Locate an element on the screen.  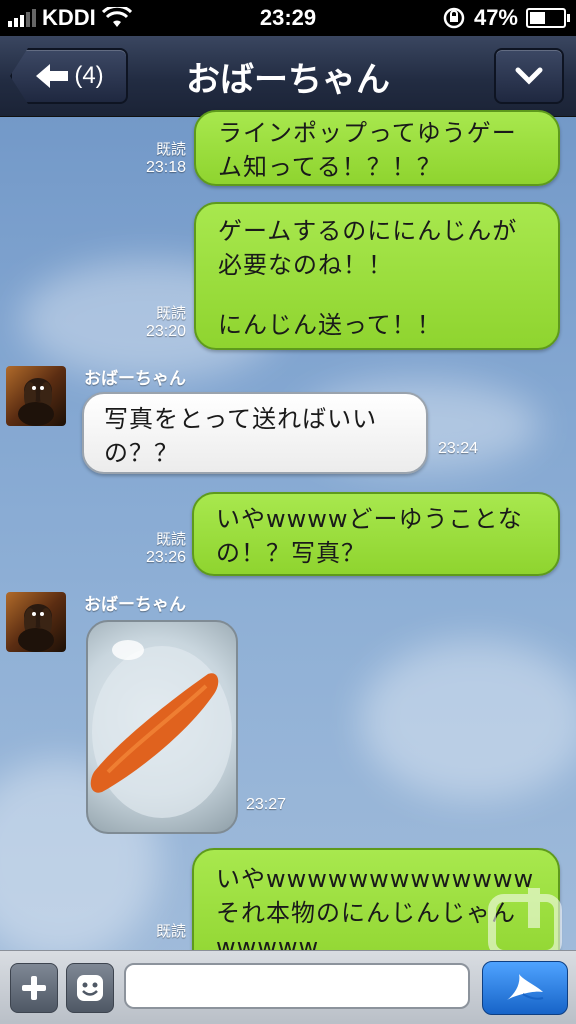
read-receipt: 既読 is located at coordinates (158, 930).